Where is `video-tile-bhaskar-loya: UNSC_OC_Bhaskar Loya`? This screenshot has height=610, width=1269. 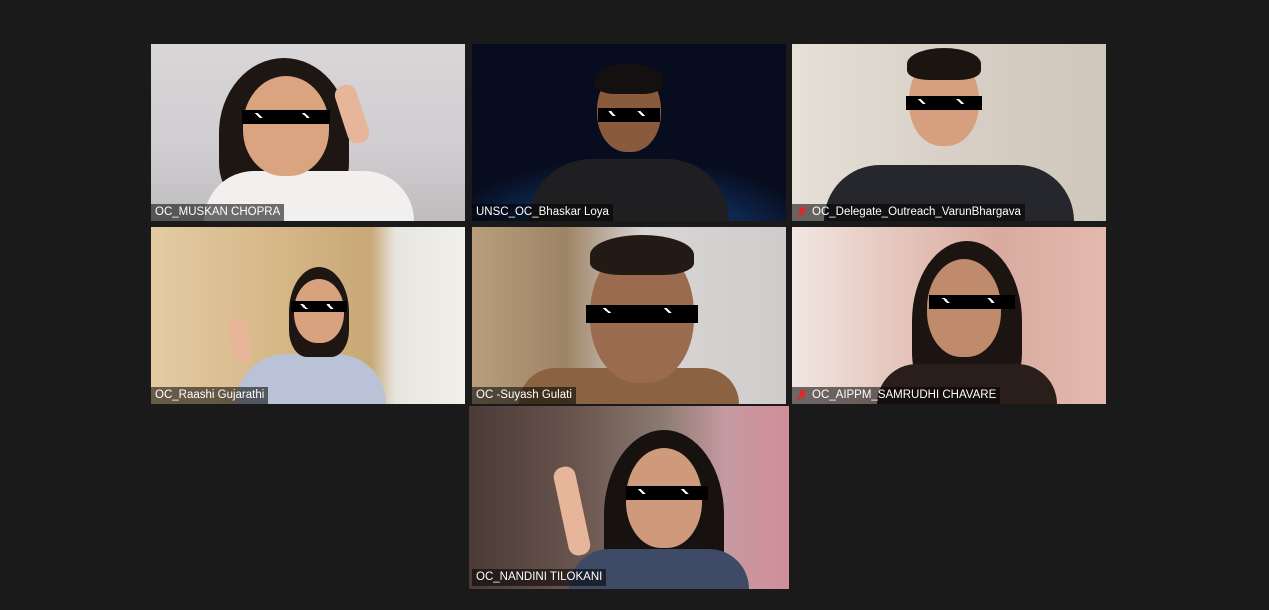 video-tile-bhaskar-loya: UNSC_OC_Bhaskar Loya is located at coordinates (629, 132).